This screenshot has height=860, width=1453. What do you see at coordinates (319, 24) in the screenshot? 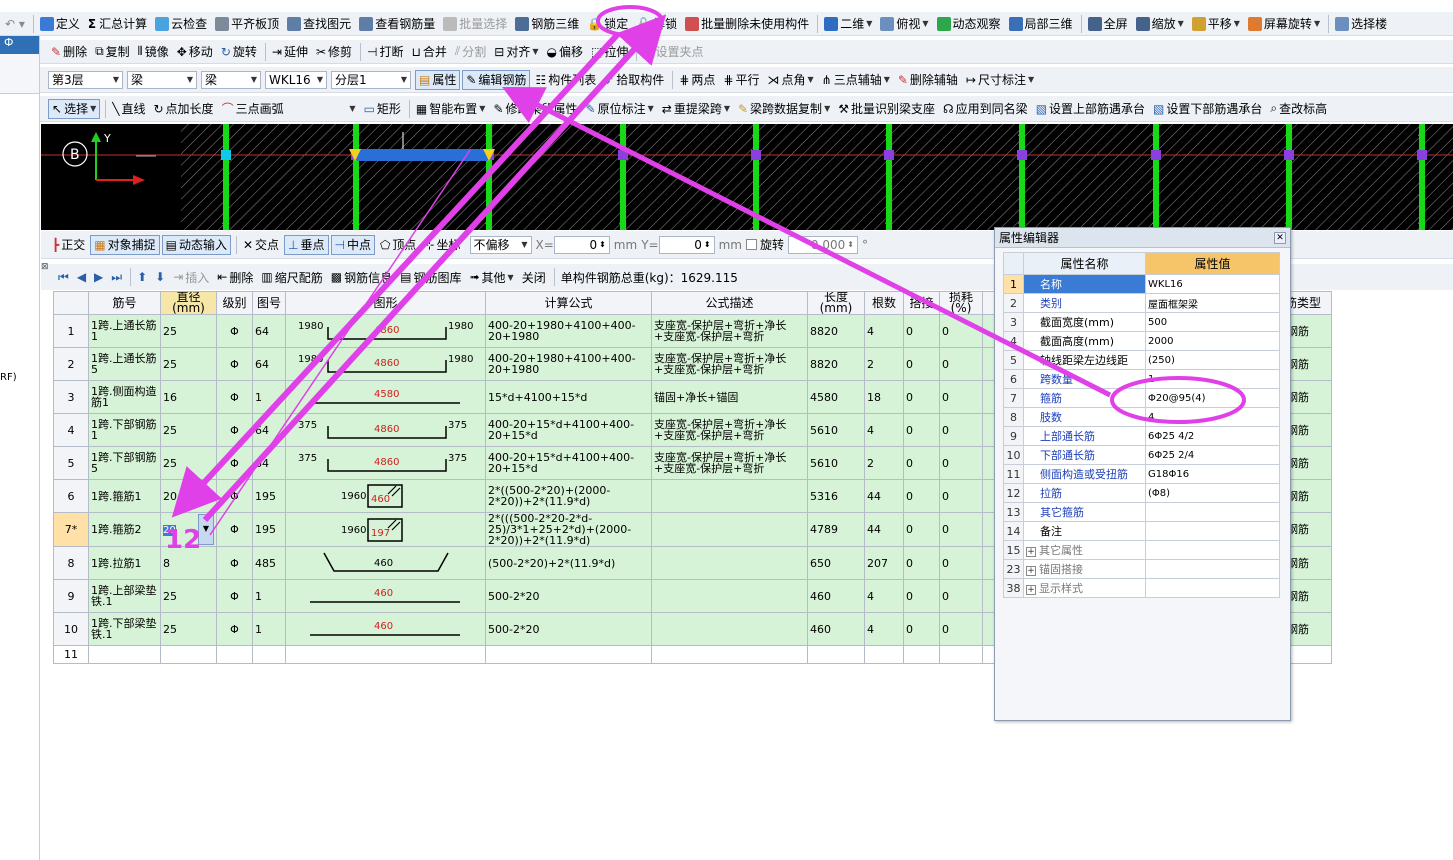
I see `find-element-button: 查找图元` at bounding box center [319, 24].